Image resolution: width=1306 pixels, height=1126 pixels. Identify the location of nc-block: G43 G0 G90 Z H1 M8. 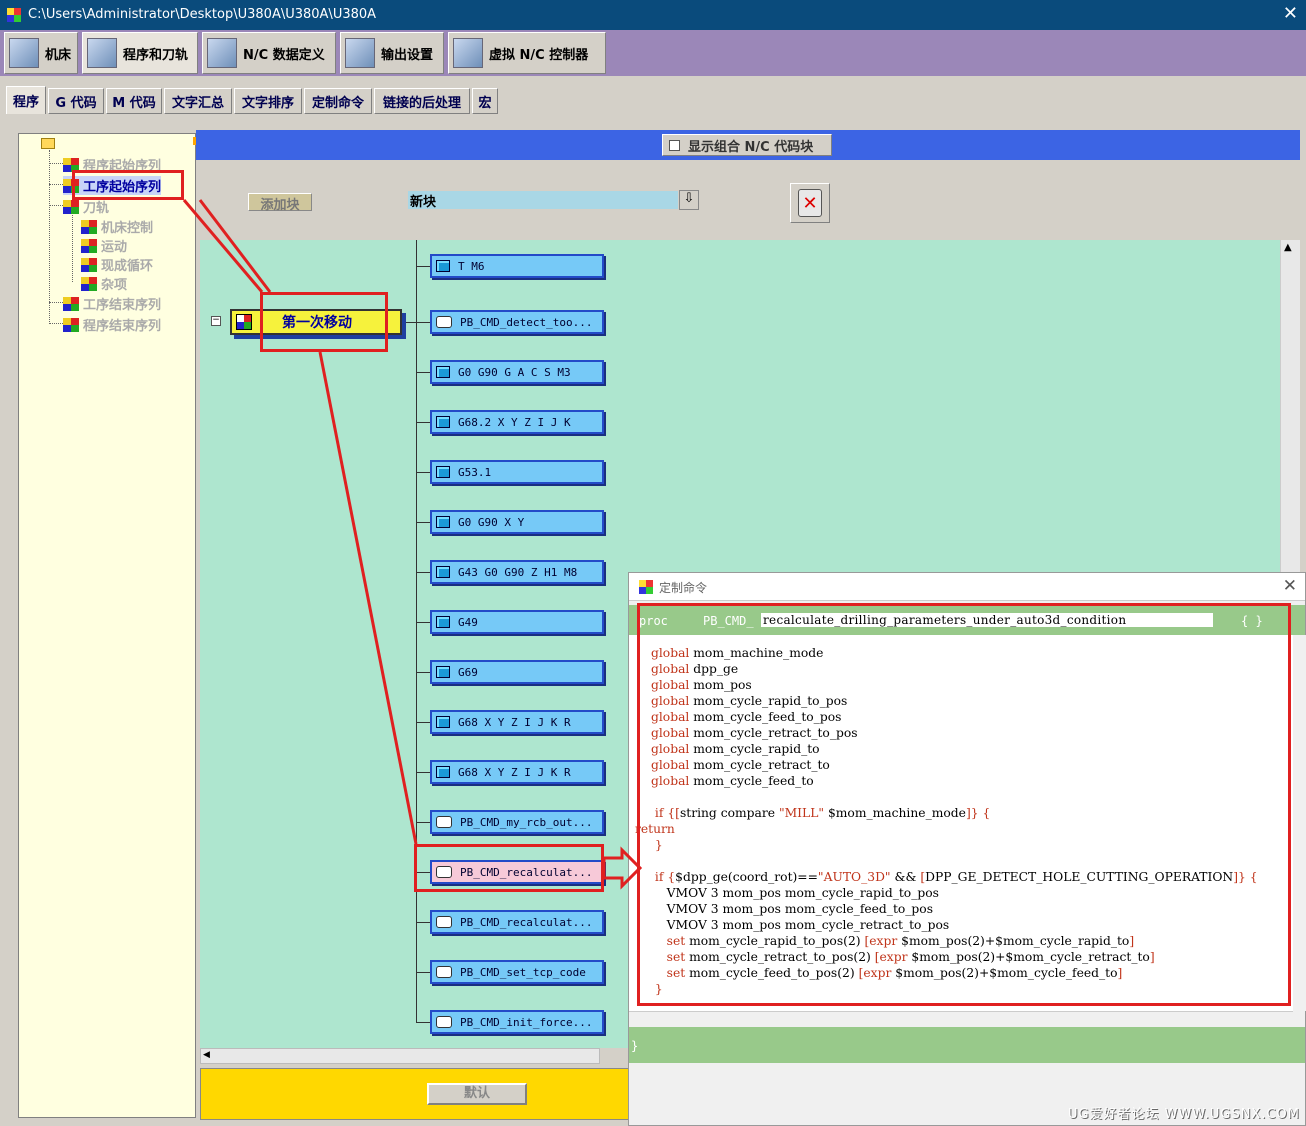
(517, 572).